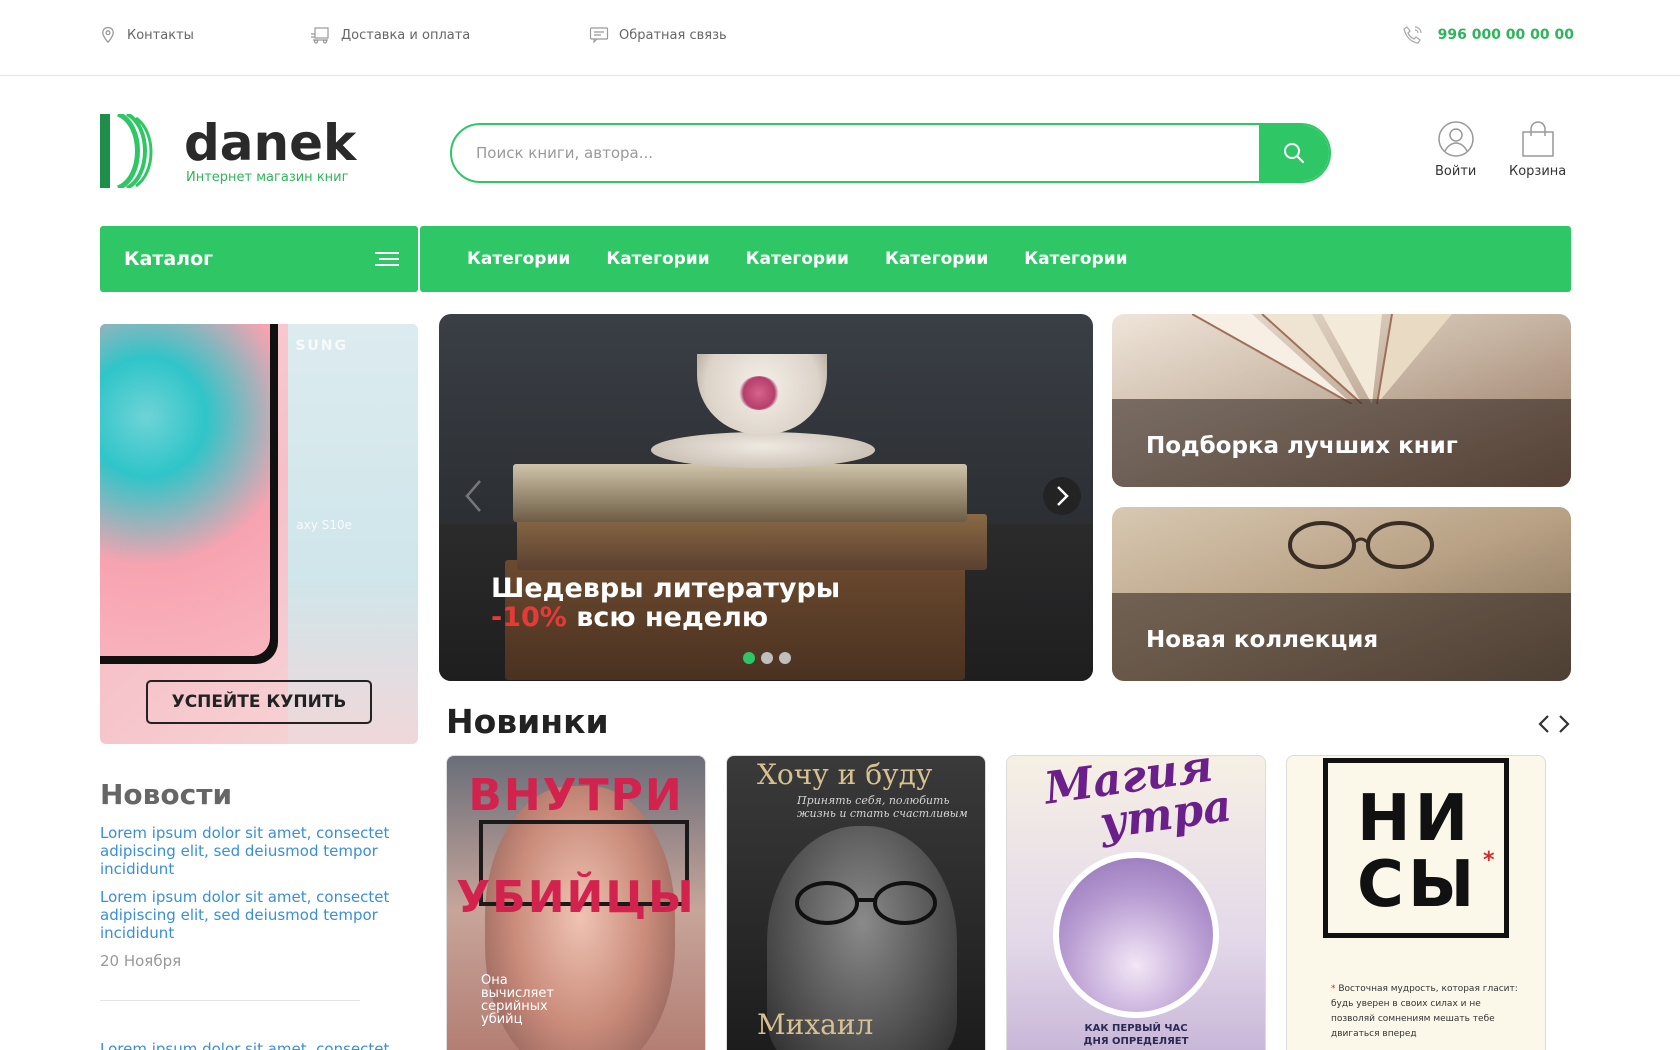 The image size is (1680, 1050). What do you see at coordinates (1418, 852) in the screenshot?
I see `book-title: НИ СЫ` at bounding box center [1418, 852].